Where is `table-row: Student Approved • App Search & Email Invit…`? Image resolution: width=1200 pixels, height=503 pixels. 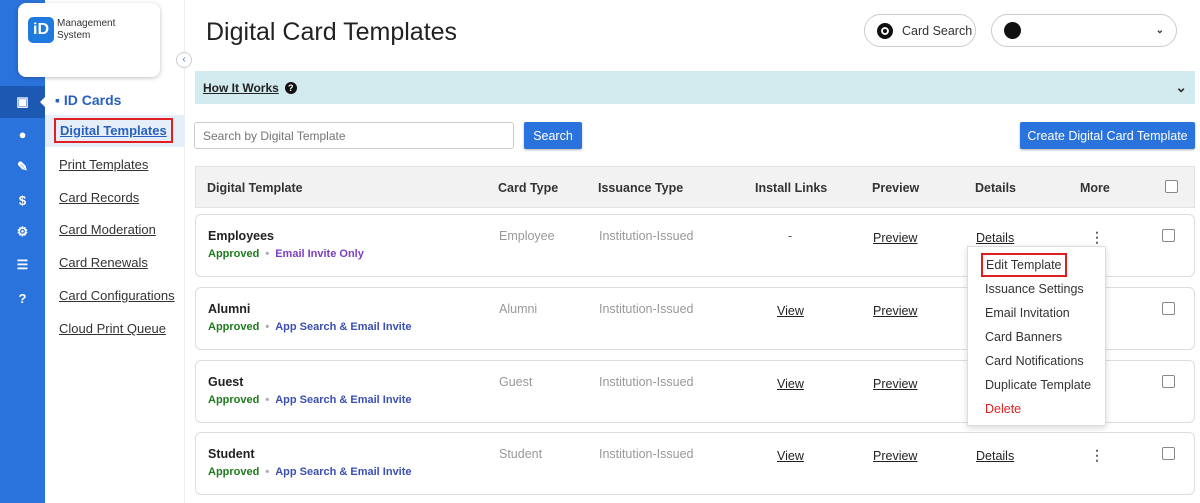 table-row: Student Approved • App Search & Email Invit… is located at coordinates (695, 463).